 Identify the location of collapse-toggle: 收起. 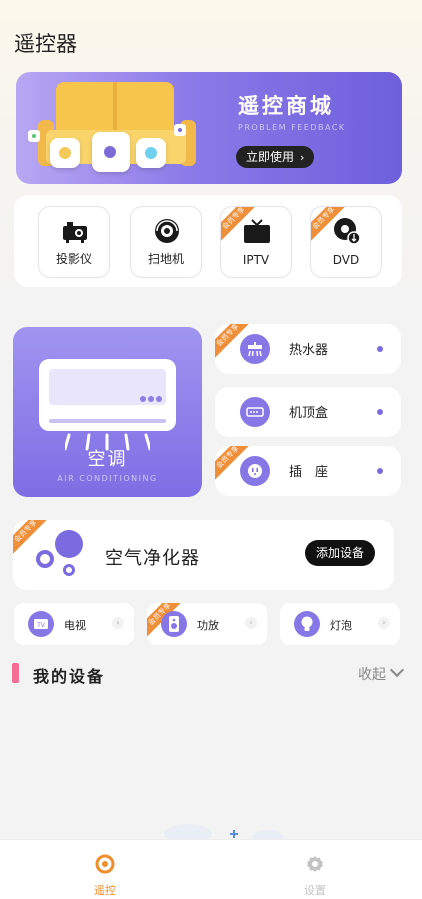
(381, 673).